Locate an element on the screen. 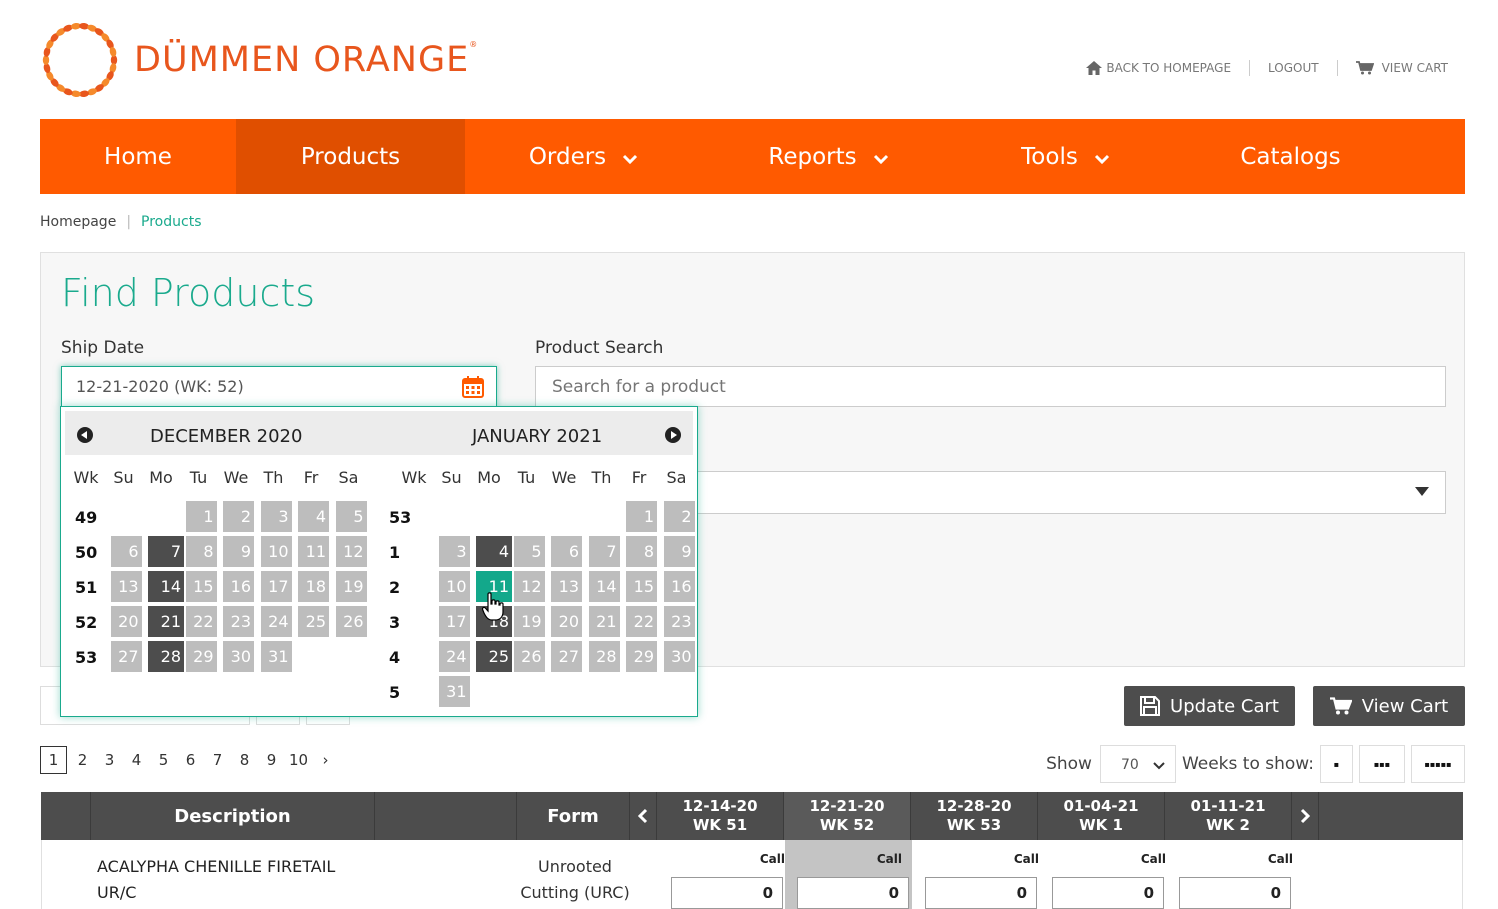 This screenshot has height=909, width=1498. update-cart-button: Update Cart is located at coordinates (1209, 706).